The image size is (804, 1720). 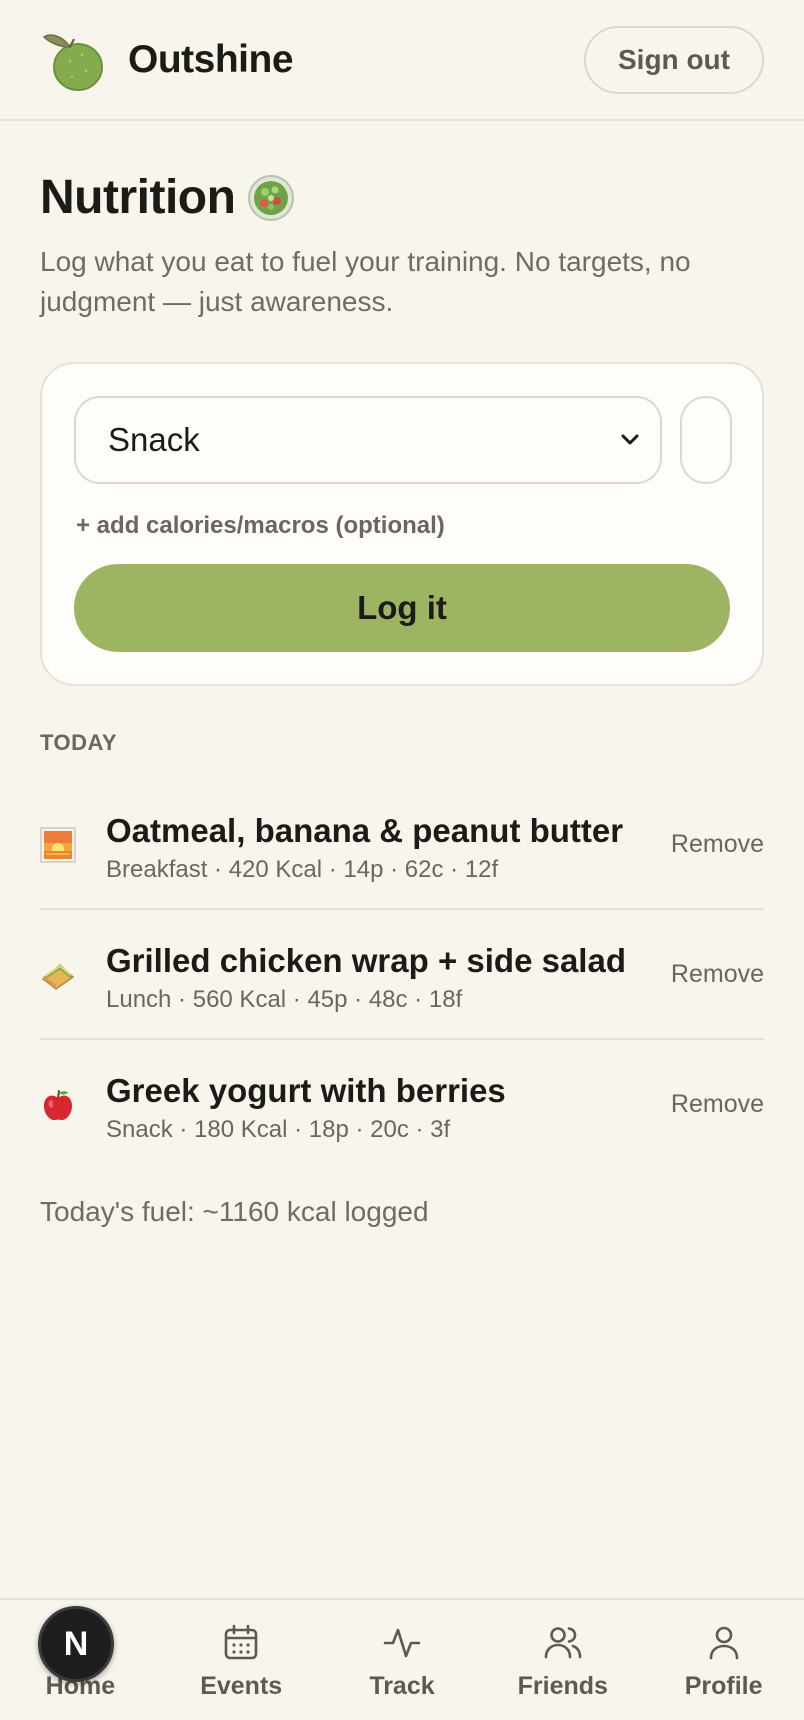 I want to click on nav-label: Track, so click(x=402, y=1686).